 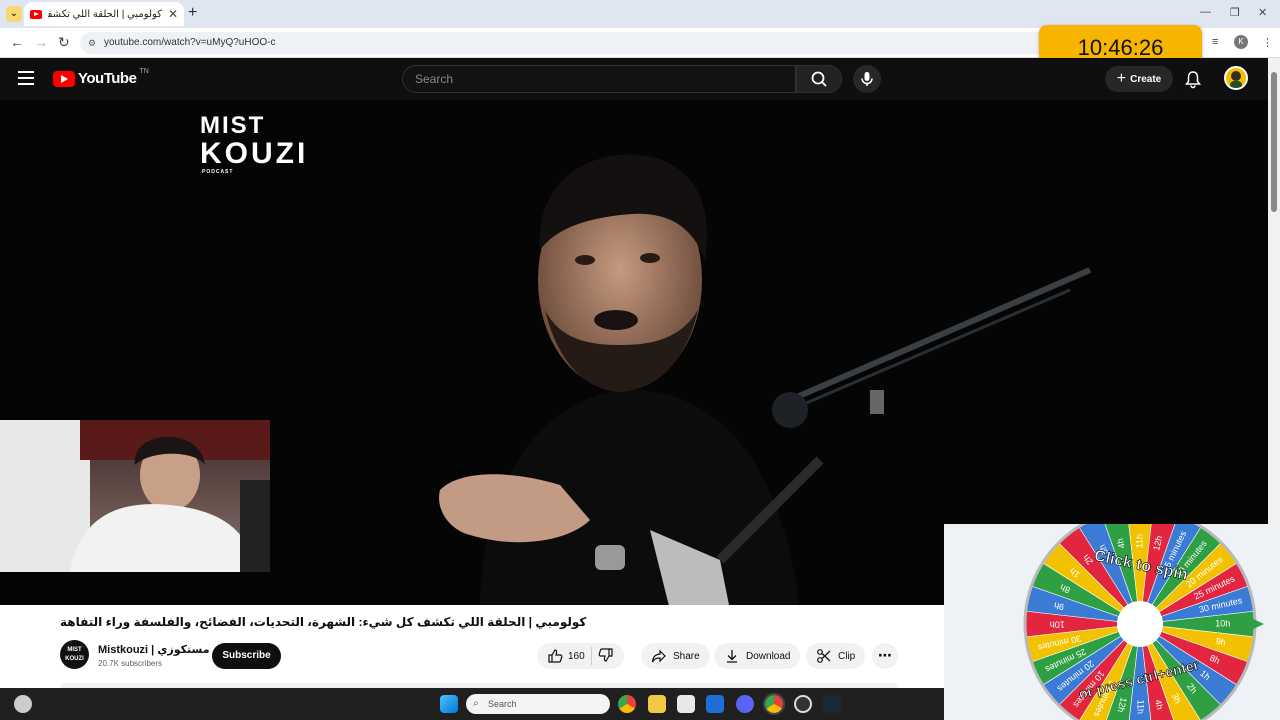 What do you see at coordinates (576, 656) in the screenshot?
I see `like-count: 160` at bounding box center [576, 656].